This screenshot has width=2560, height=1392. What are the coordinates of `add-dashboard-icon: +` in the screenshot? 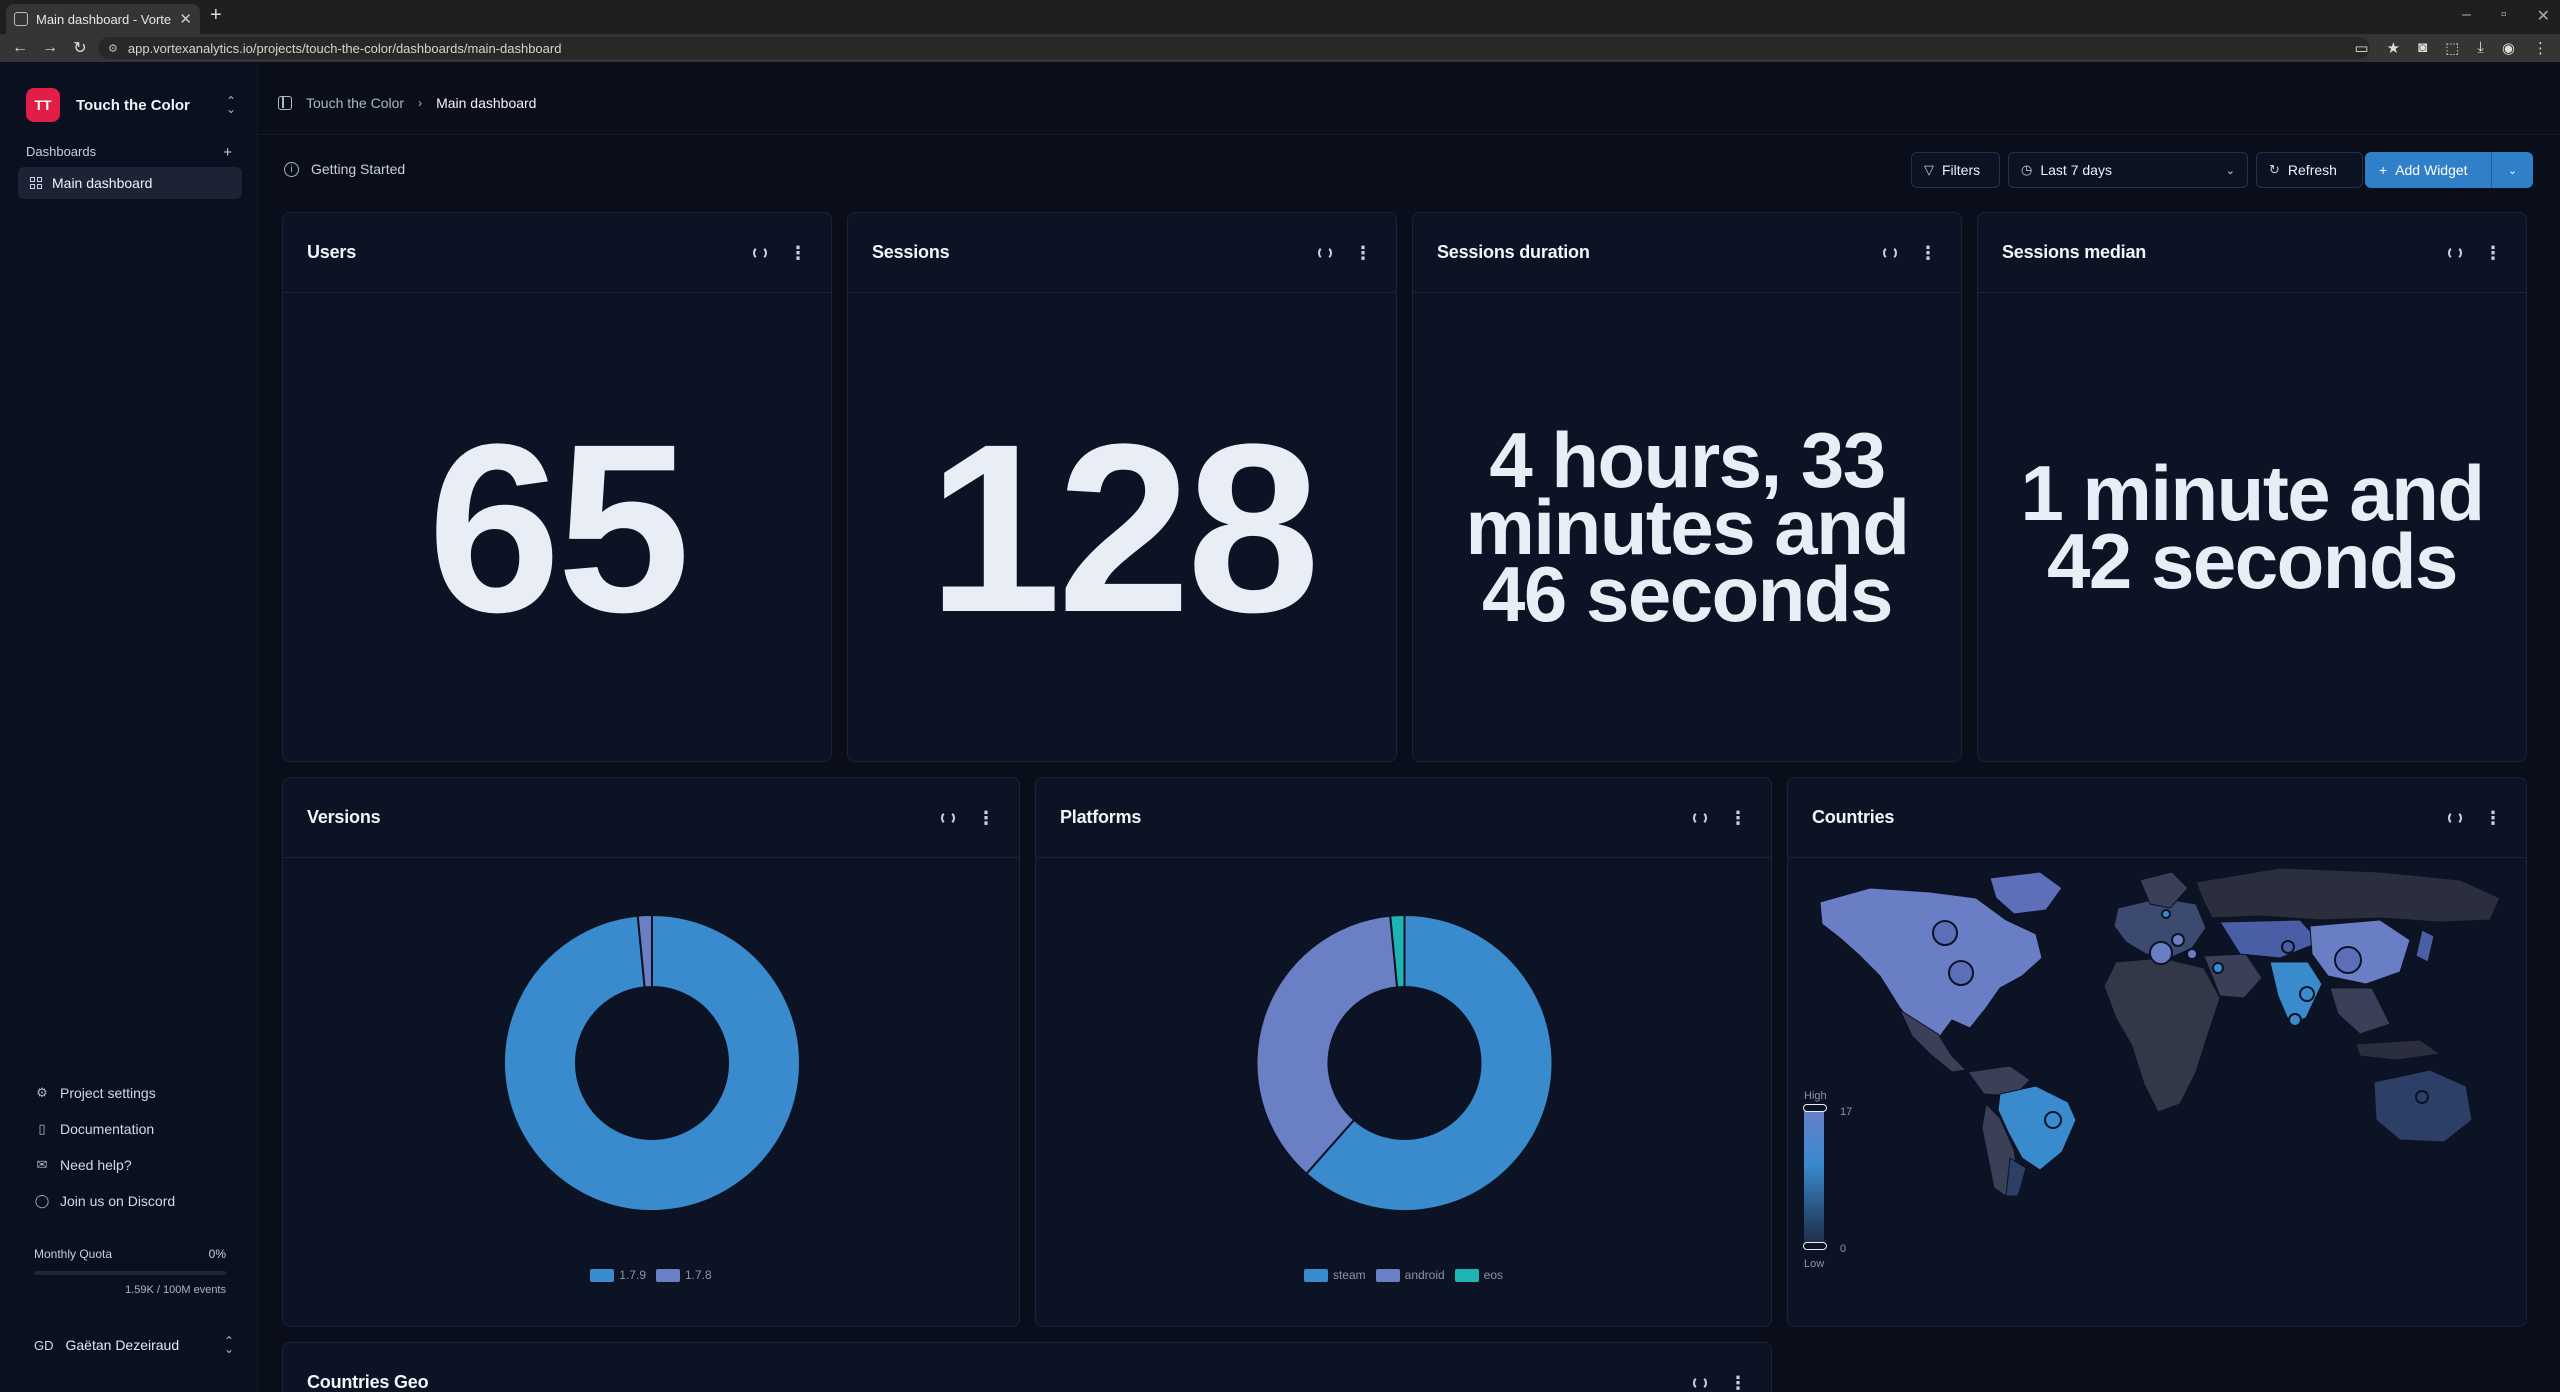 It's located at (227, 152).